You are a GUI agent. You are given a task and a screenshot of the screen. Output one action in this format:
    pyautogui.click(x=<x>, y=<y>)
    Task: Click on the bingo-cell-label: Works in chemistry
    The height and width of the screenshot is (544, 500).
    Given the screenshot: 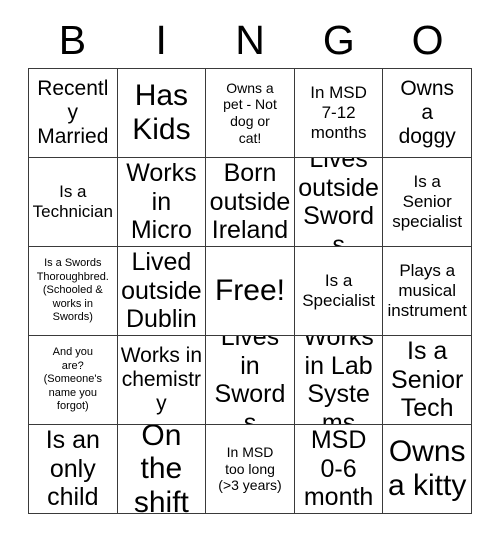 What is the action you would take?
    pyautogui.click(x=161, y=379)
    